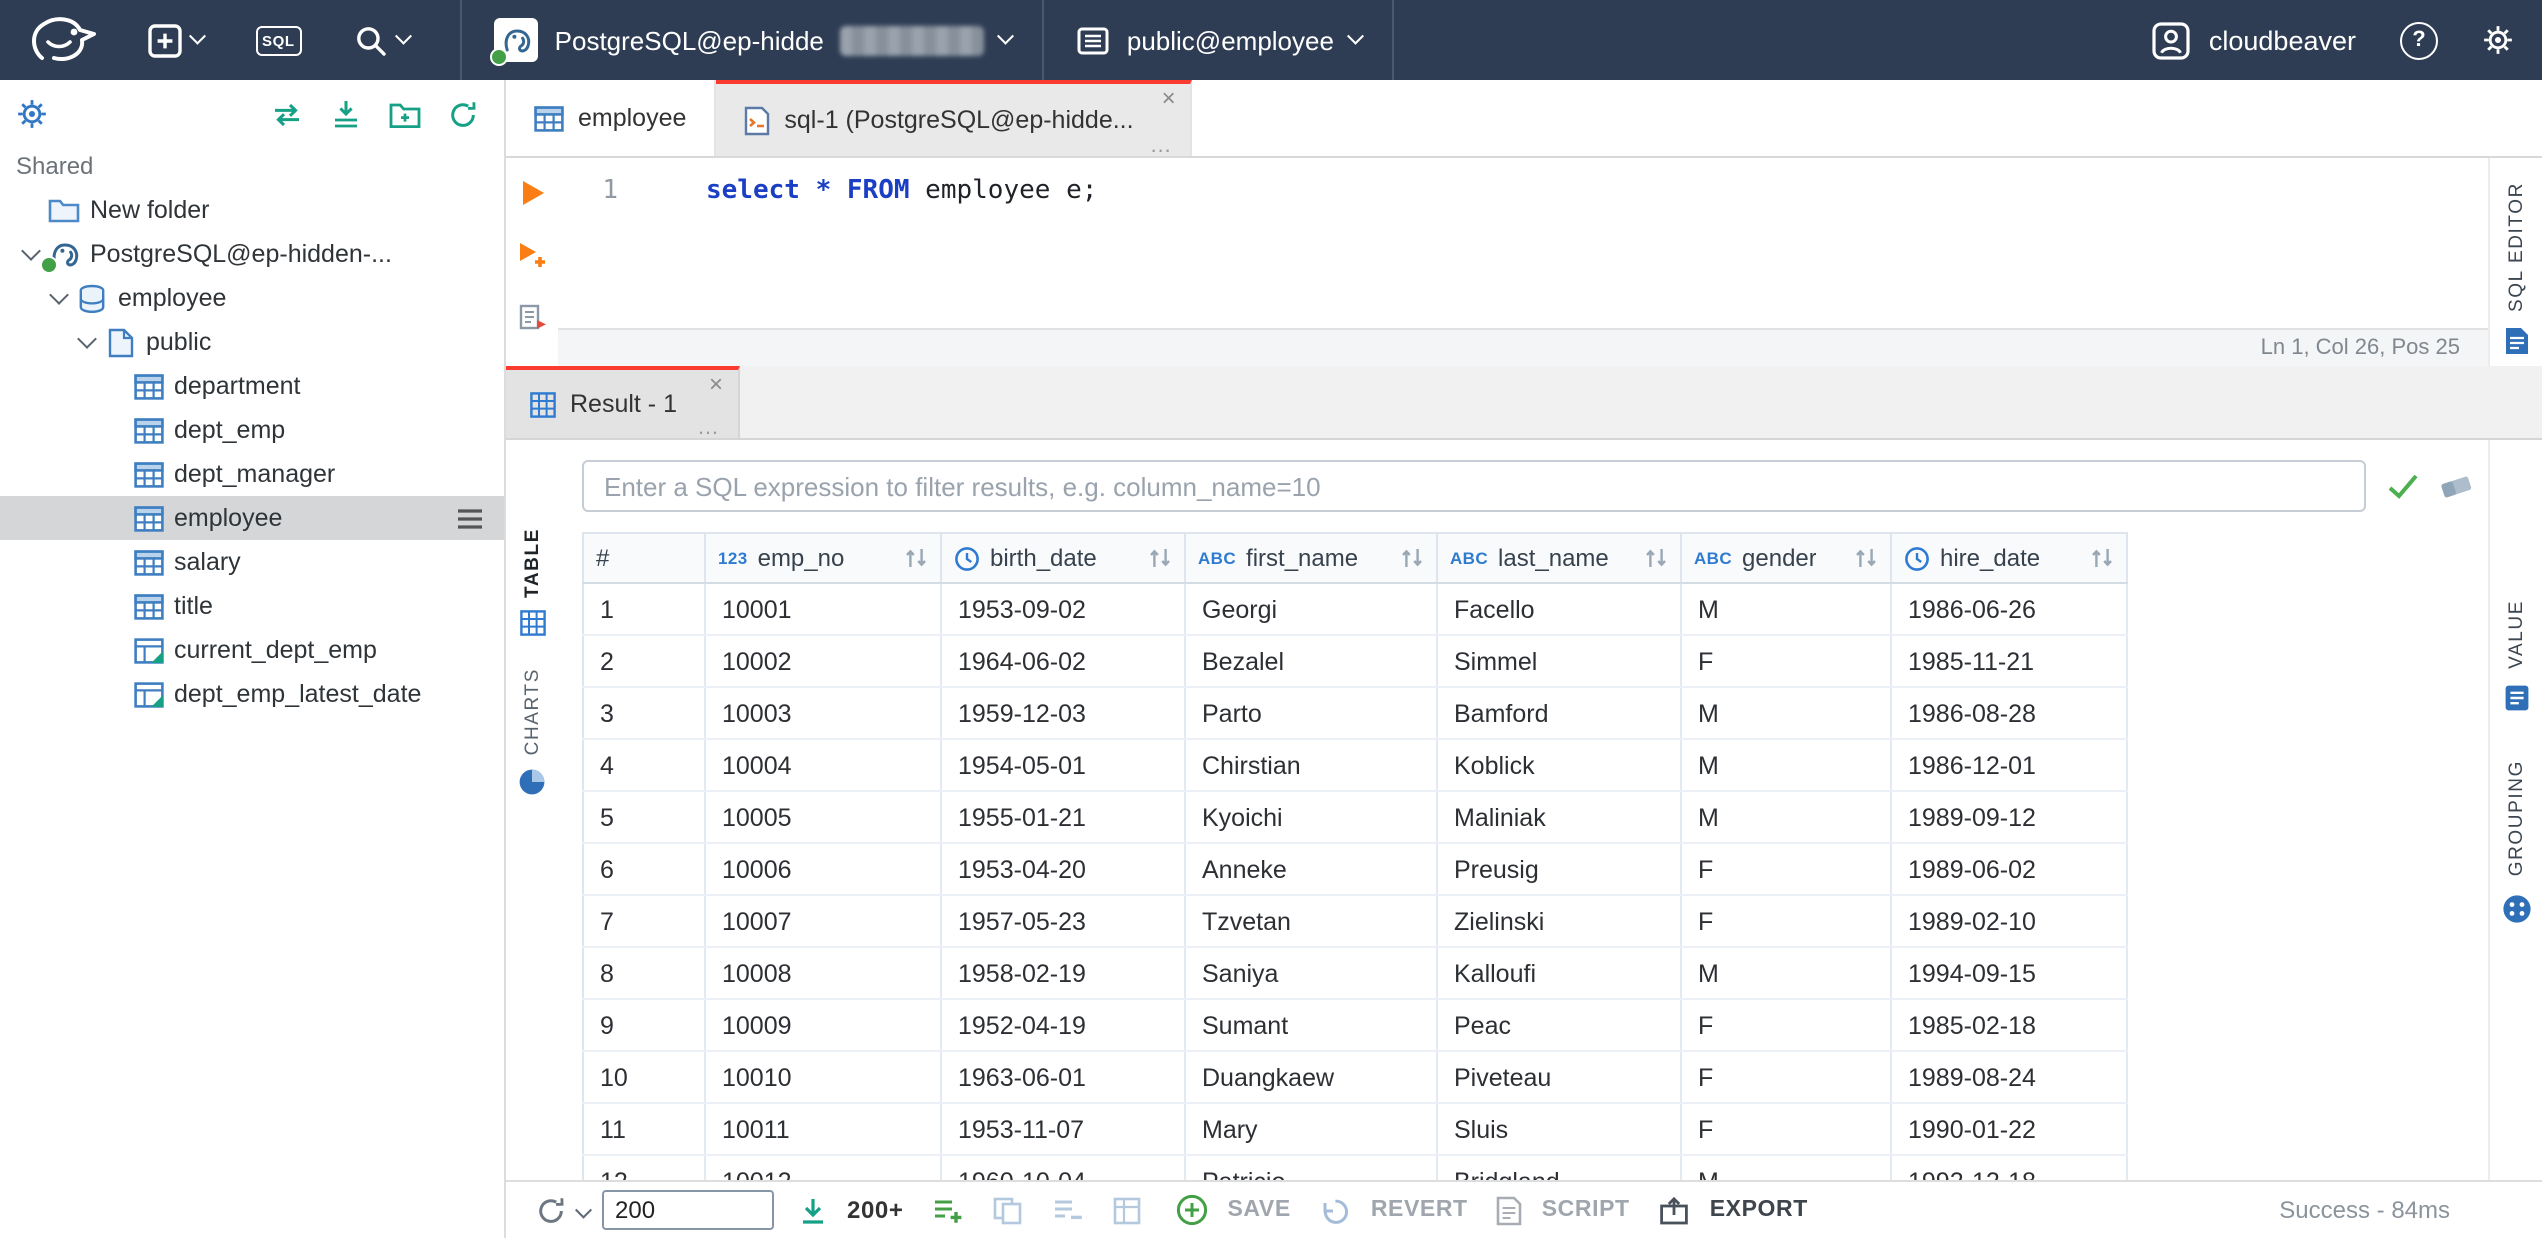 This screenshot has height=1238, width=2542. What do you see at coordinates (252, 694) in the screenshot?
I see `tree-item-dept-emp-latest-date: dept_emp_latest_date` at bounding box center [252, 694].